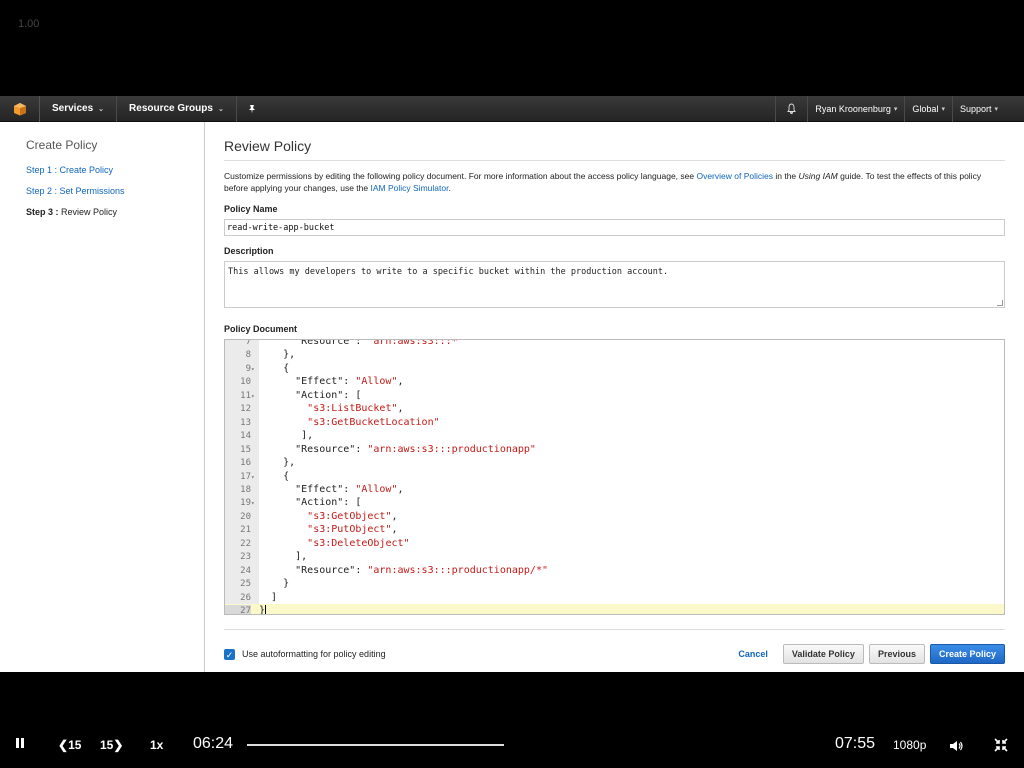  What do you see at coordinates (614, 529) in the screenshot?
I see `code-line: 21 "s3:PutObject",` at bounding box center [614, 529].